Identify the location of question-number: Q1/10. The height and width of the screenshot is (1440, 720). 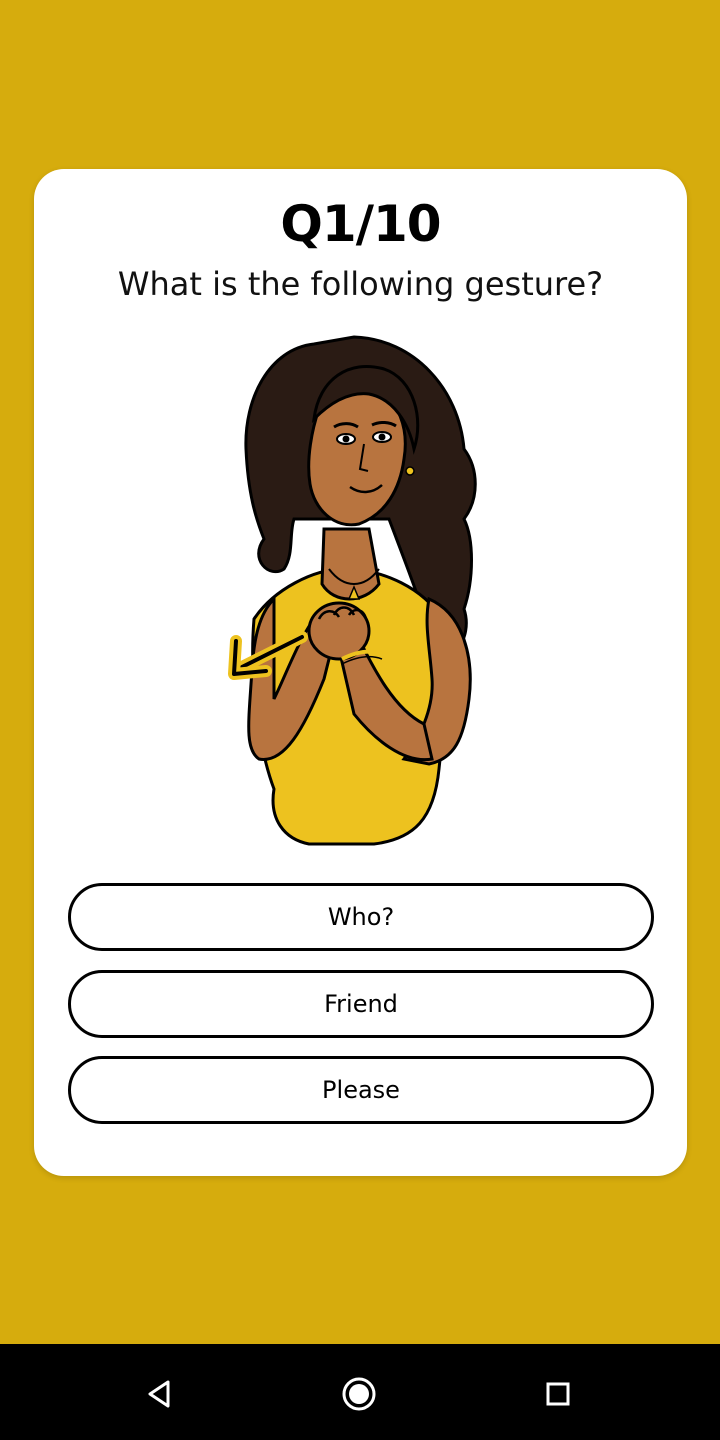
(360, 224).